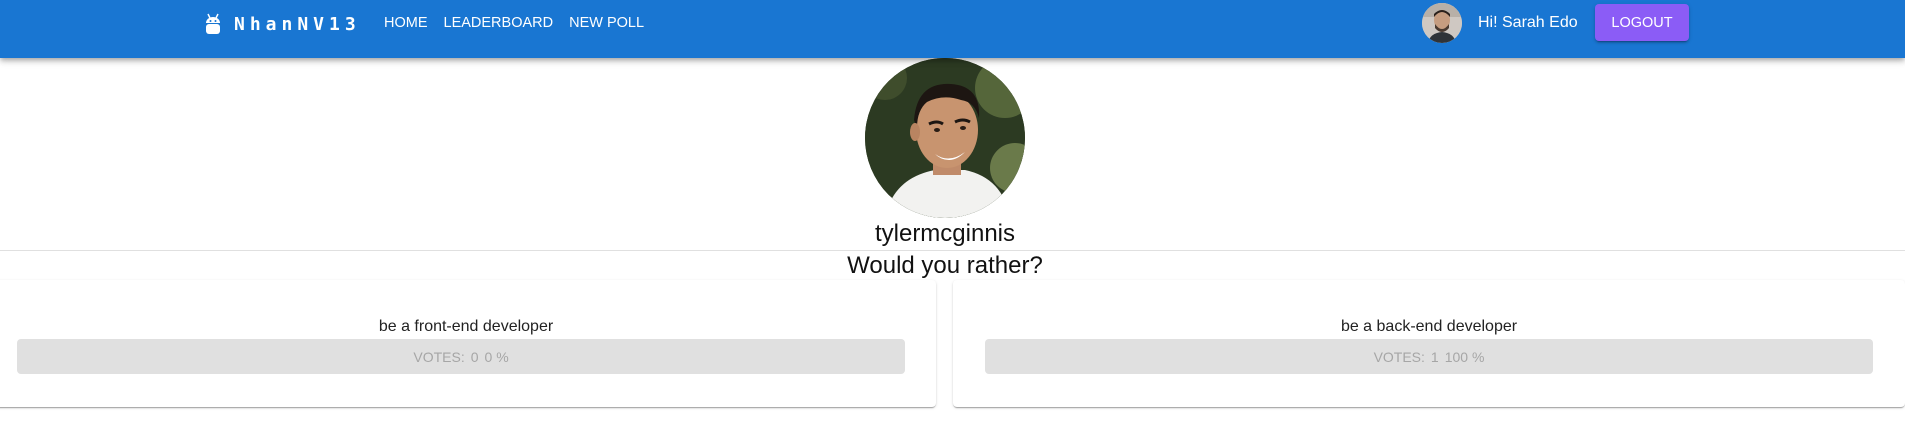 The image size is (1905, 424). I want to click on votes-count: 0, so click(474, 356).